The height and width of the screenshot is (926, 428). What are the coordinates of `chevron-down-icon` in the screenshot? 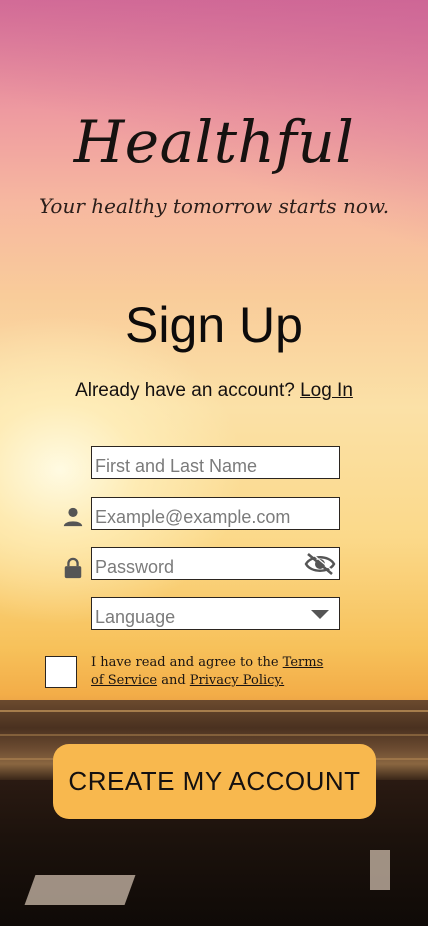 It's located at (320, 614).